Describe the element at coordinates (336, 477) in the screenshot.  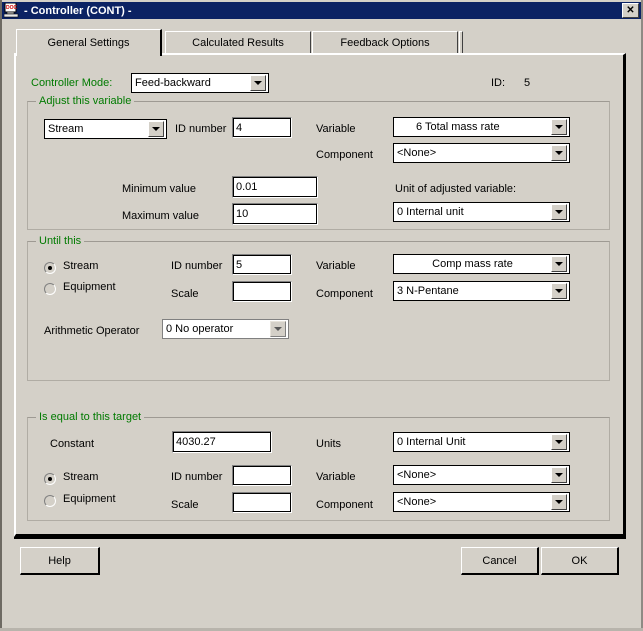
I see `target-variable-label: Variable` at that location.